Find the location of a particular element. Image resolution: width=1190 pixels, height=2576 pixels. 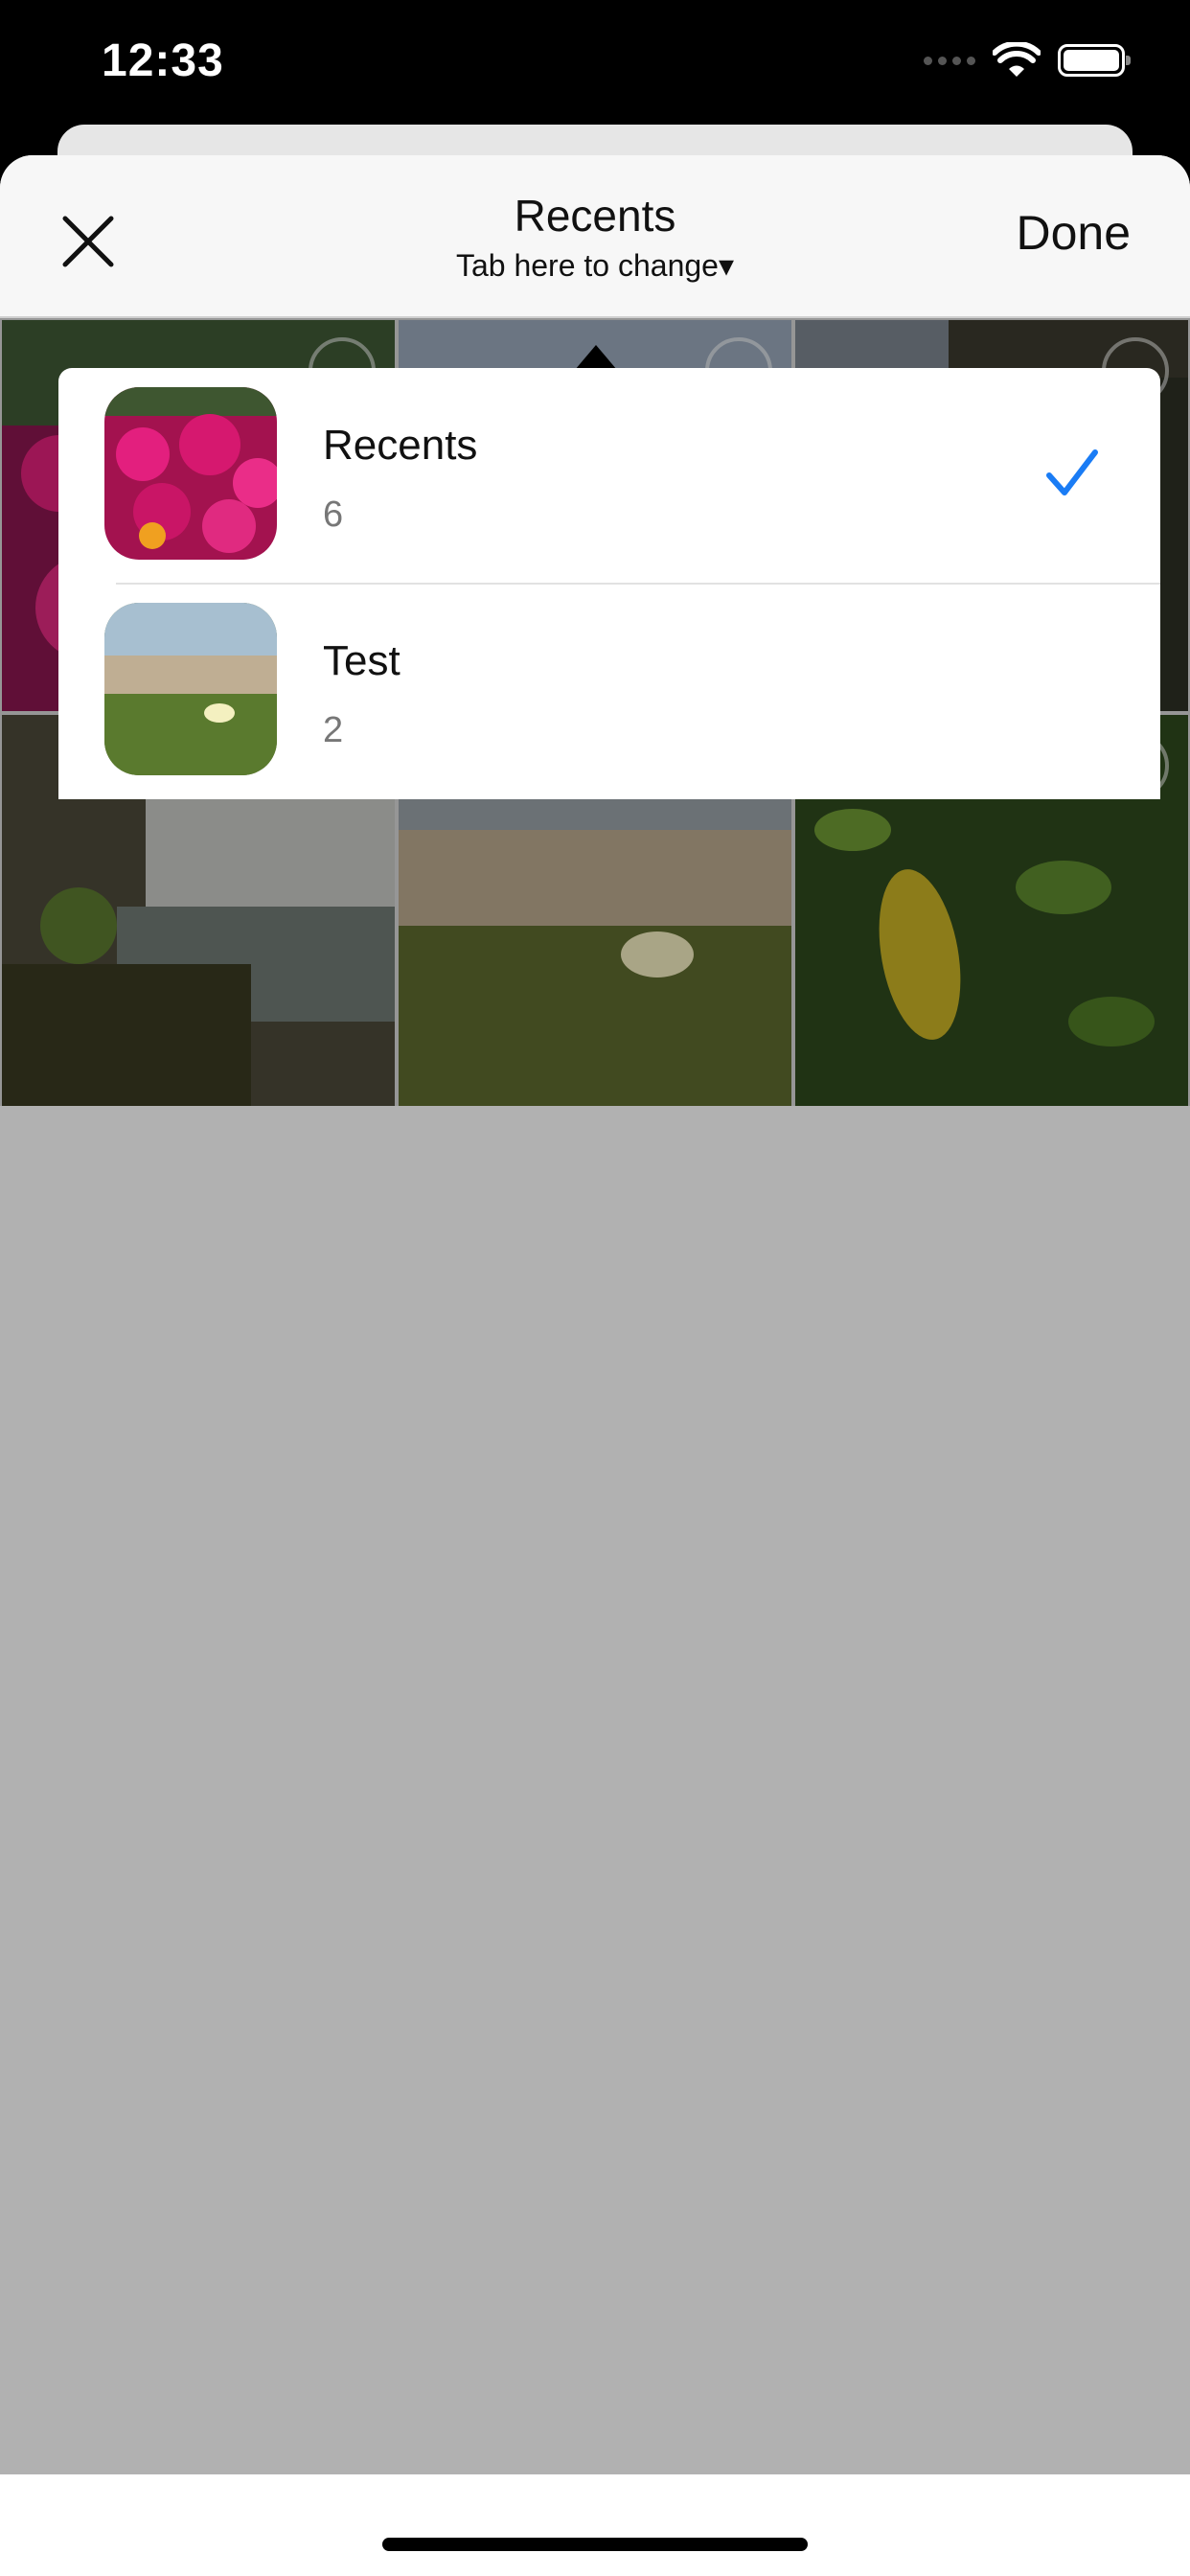

home-indicator is located at coordinates (595, 2544).